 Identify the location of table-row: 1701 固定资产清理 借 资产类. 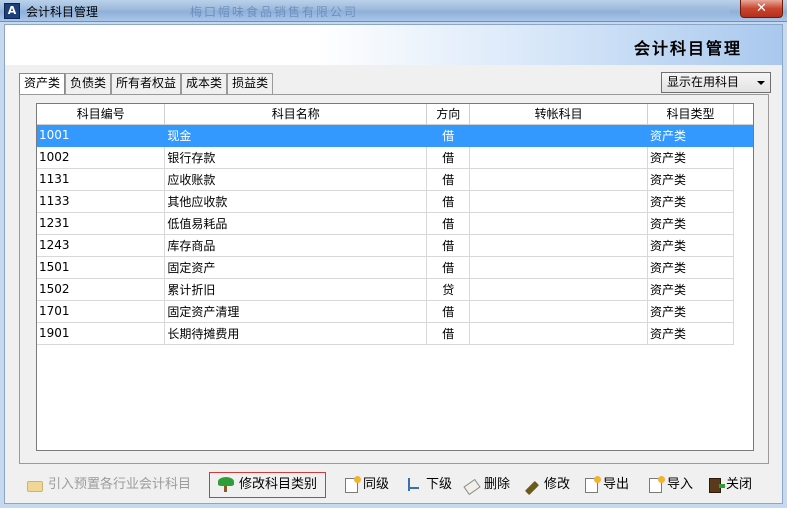
(395, 311).